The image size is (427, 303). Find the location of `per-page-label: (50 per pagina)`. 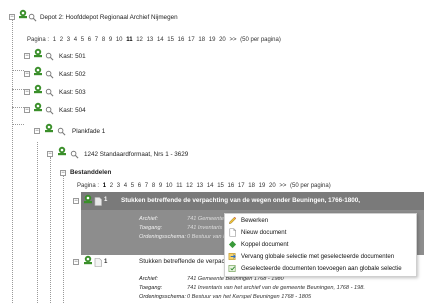

per-page-label: (50 per pagina) is located at coordinates (260, 40).